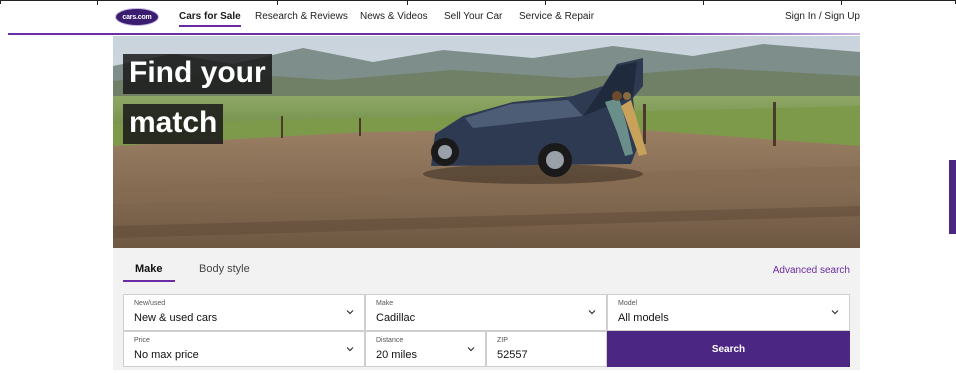  Describe the element at coordinates (473, 16) in the screenshot. I see `nav-sell-your-car: Sell Your Car` at that location.